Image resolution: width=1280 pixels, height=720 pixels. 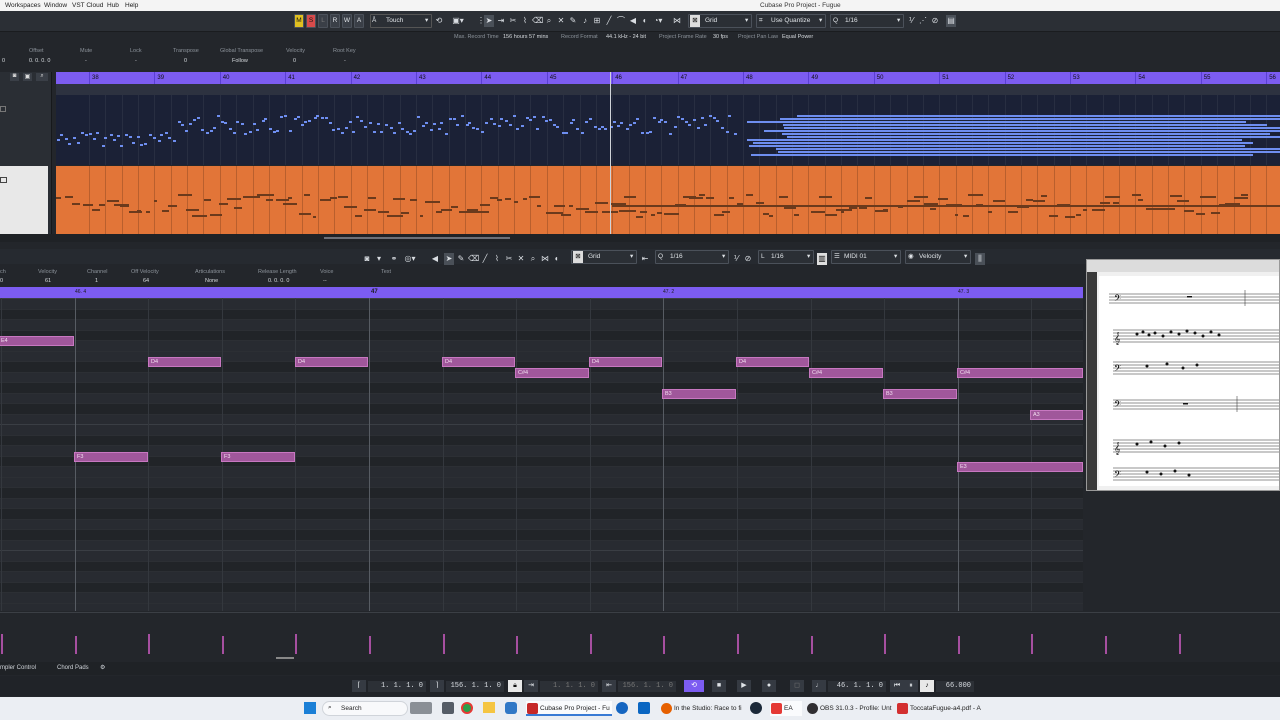 What do you see at coordinates (927, 686) in the screenshot?
I see `metronome-icon: ♪` at bounding box center [927, 686].